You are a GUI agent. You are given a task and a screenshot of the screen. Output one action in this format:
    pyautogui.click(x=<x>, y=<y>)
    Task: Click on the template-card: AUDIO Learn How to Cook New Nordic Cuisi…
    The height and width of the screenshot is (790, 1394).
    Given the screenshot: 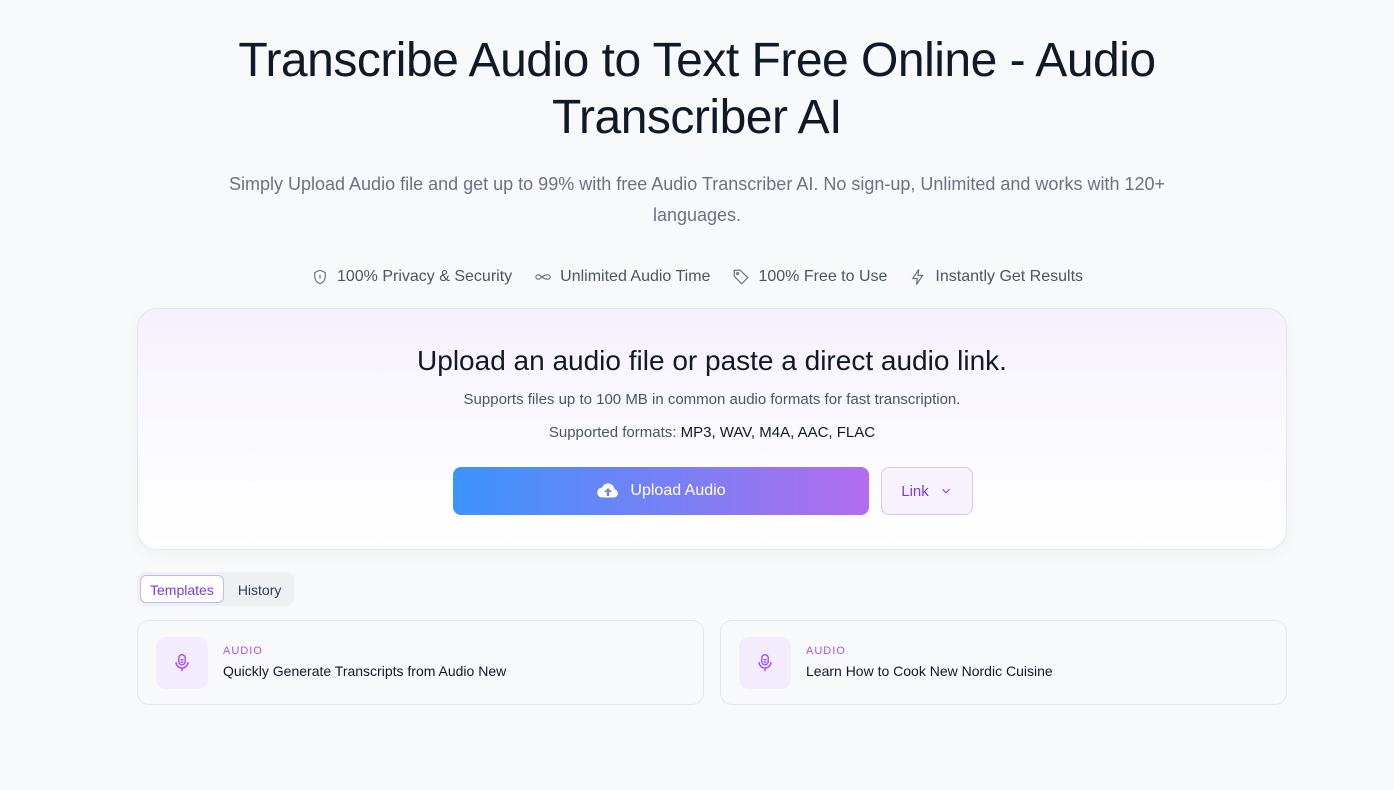 What is the action you would take?
    pyautogui.click(x=1003, y=662)
    